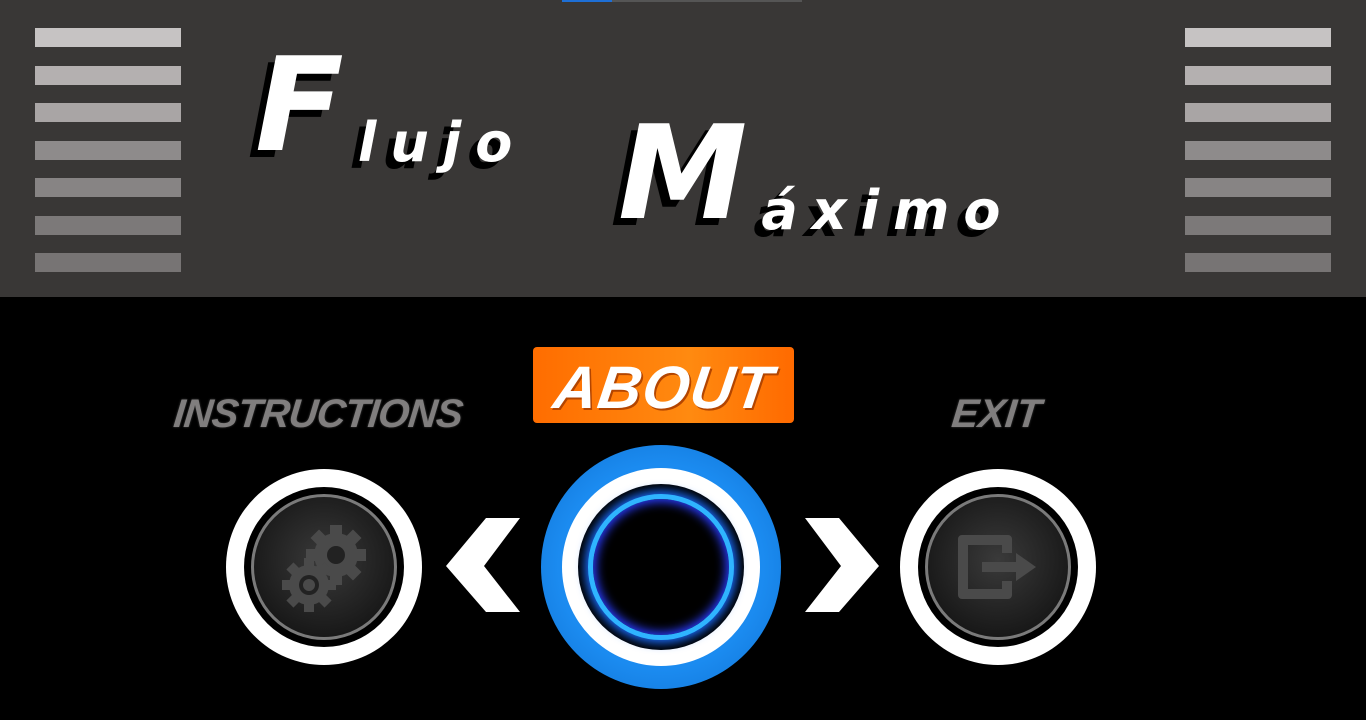 This screenshot has width=1366, height=720. I want to click on about-label-badge: ABOUT, so click(663, 385).